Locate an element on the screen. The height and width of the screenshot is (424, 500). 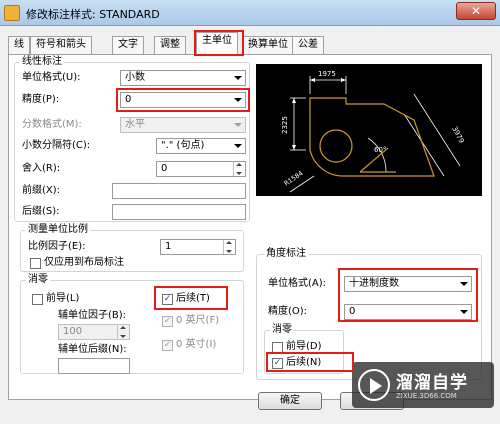
group-zero-suppression-title: 消零 is located at coordinates (38, 280).